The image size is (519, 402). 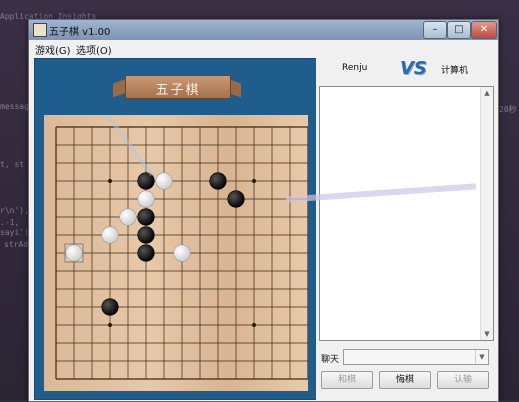 I want to click on title-bar: 五子棋 v1.00 – □ ✕, so click(x=263, y=30).